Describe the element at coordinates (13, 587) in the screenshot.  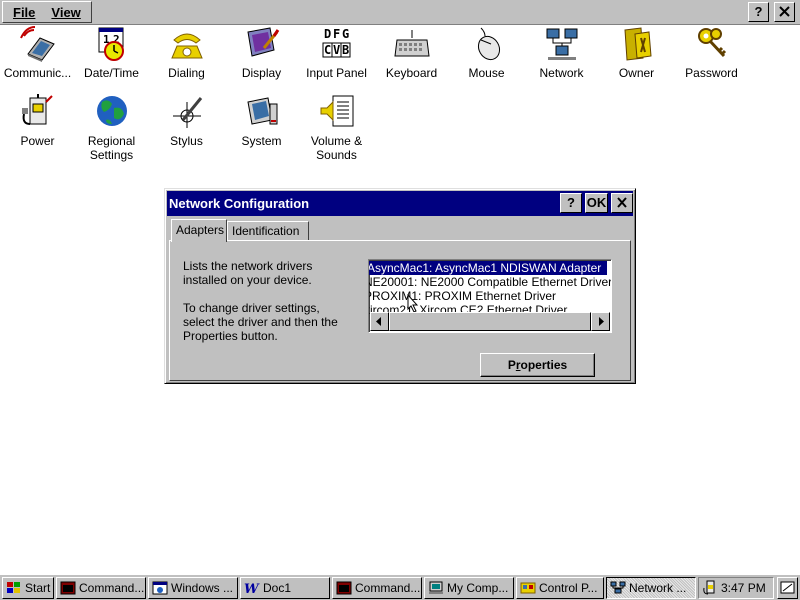
I see `windows-logo-icon` at that location.